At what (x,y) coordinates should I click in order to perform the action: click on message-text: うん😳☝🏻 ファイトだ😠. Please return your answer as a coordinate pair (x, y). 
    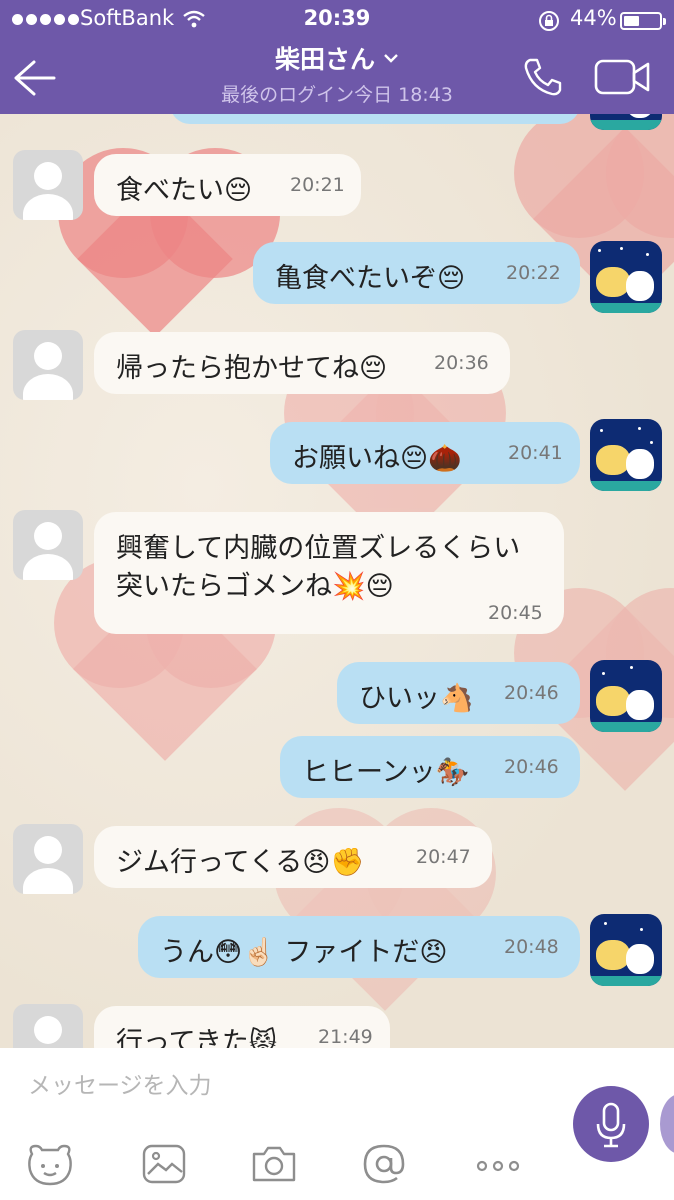
    Looking at the image, I should click on (304, 952).